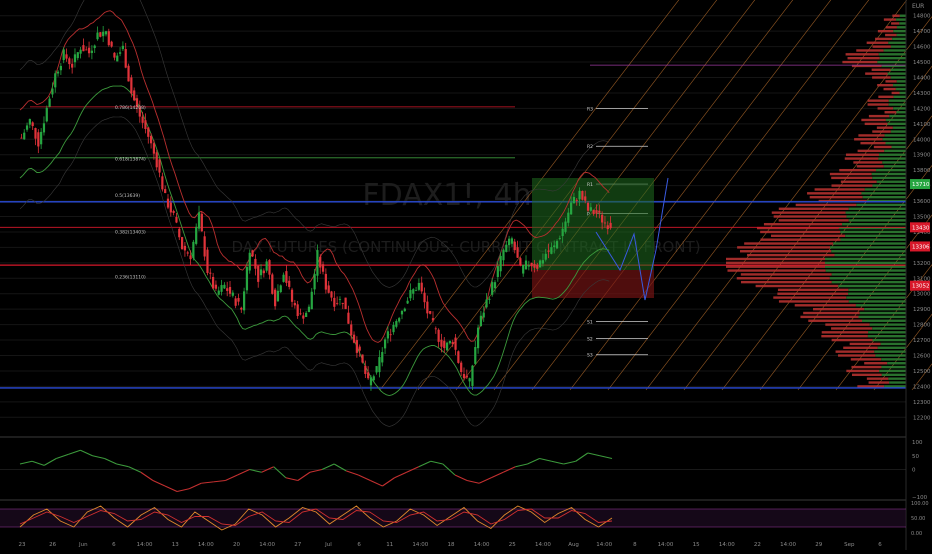  I want to click on price-tick-label: 12500, so click(922, 372).